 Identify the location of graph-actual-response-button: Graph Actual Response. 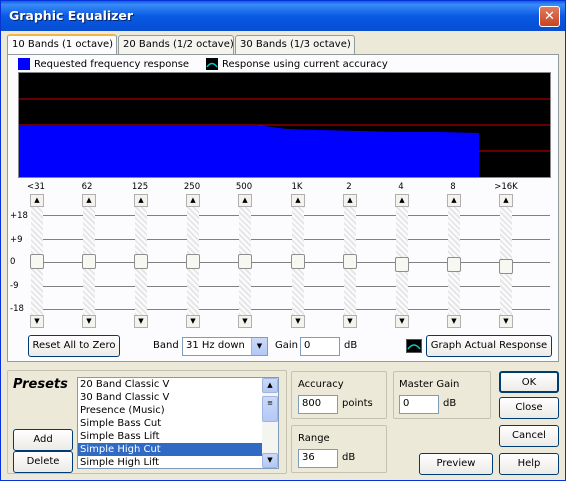
(489, 346).